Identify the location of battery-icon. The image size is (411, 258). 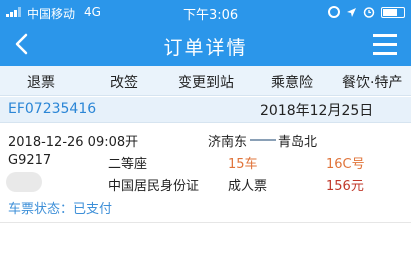
(393, 12).